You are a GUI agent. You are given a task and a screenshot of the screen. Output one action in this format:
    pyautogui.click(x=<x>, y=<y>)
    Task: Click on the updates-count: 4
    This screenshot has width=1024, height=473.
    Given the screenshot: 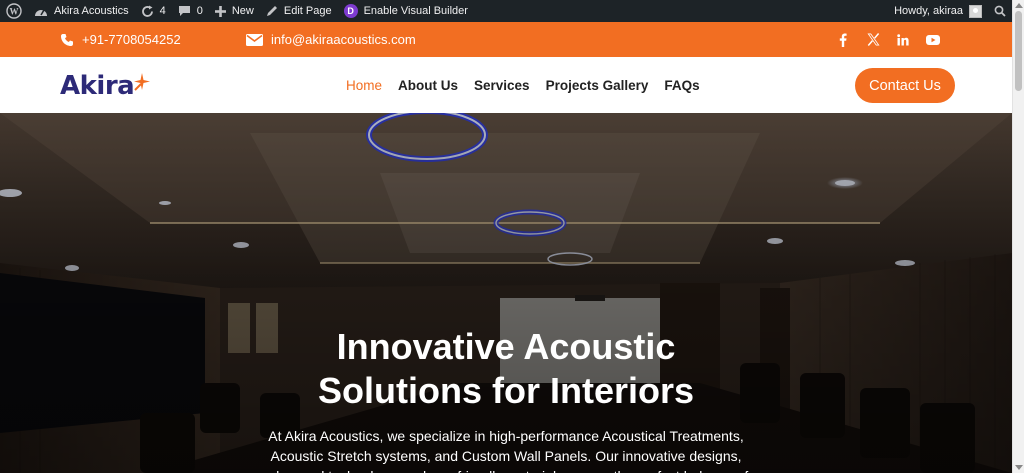 What is the action you would take?
    pyautogui.click(x=162, y=11)
    